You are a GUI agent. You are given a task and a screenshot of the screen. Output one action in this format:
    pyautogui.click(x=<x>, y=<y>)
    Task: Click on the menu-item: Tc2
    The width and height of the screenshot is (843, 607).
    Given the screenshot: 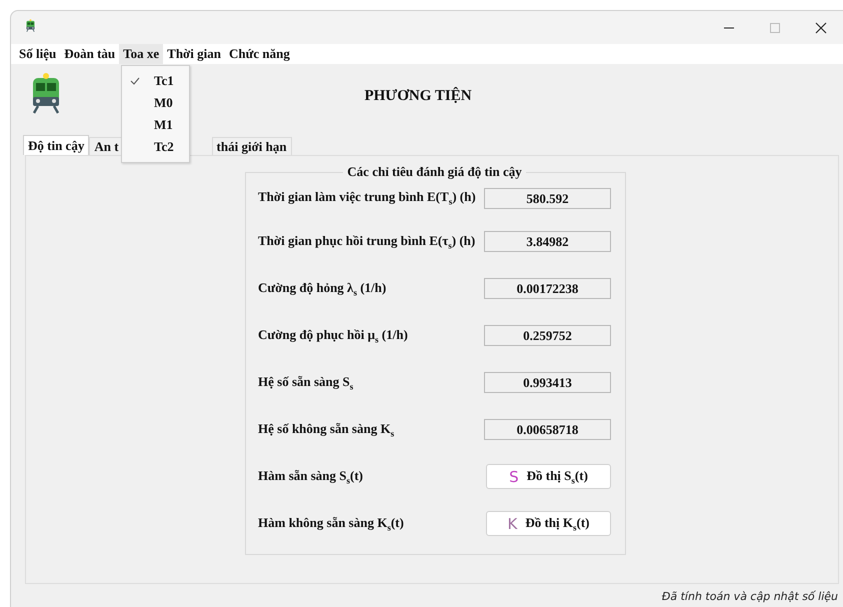 What is the action you would take?
    pyautogui.click(x=155, y=147)
    